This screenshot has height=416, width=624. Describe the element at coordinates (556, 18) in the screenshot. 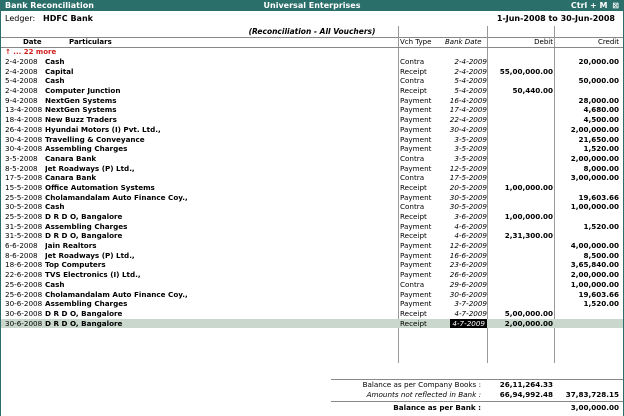

I see `period-range: 1-Jun-2008 to 30-Jun-2008` at that location.